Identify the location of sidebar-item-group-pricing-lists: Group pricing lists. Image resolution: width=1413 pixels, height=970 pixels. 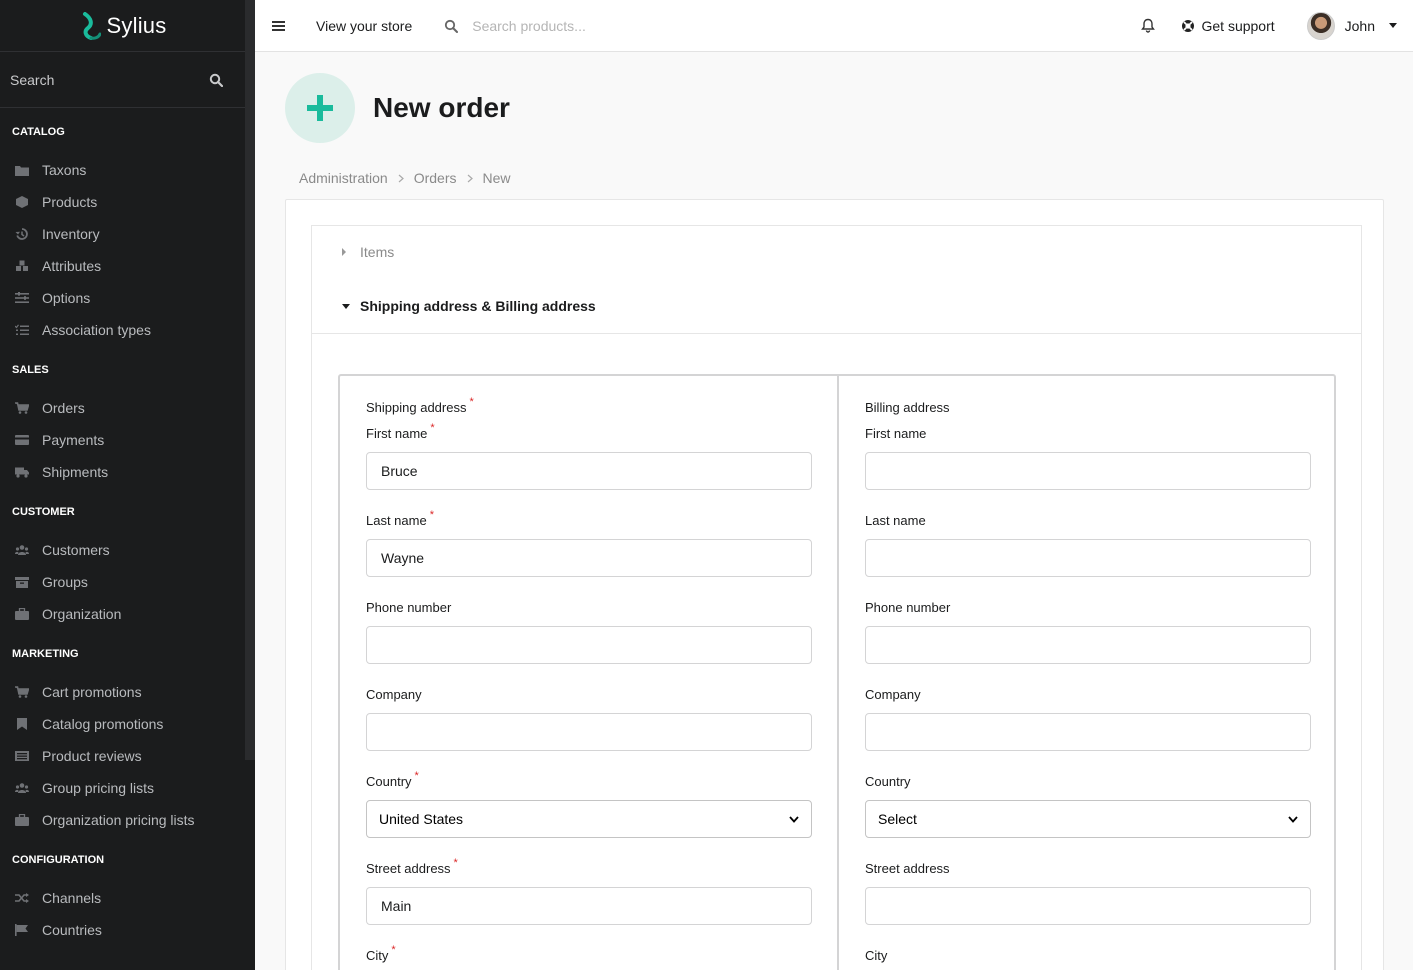
(127, 788).